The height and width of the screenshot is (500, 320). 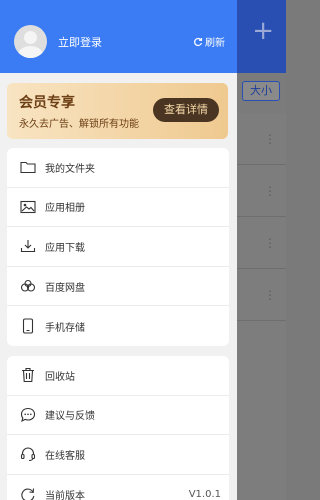 What do you see at coordinates (28, 326) in the screenshot?
I see `phone-icon` at bounding box center [28, 326].